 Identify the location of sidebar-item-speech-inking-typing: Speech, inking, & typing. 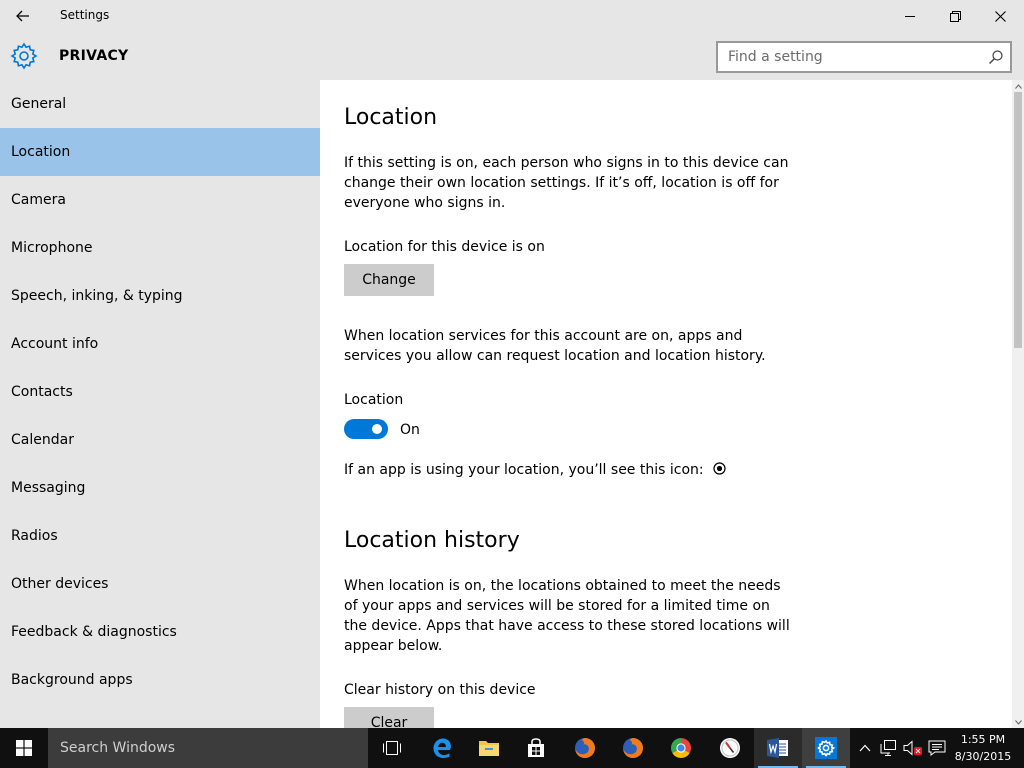
(160, 296).